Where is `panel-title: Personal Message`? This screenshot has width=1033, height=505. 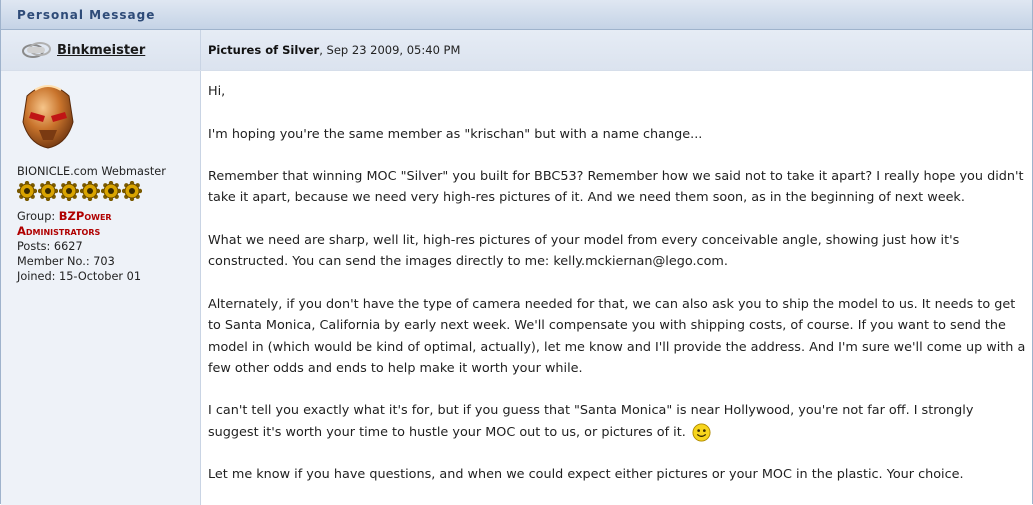 panel-title: Personal Message is located at coordinates (516, 15).